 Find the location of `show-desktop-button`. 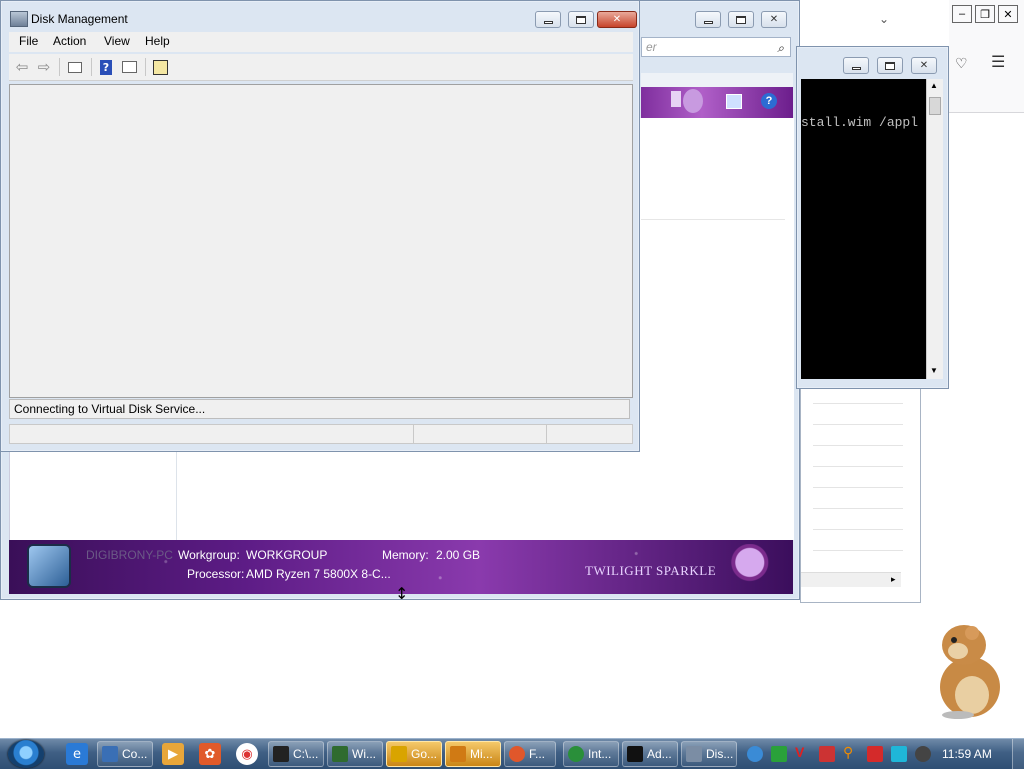

show-desktop-button is located at coordinates (1018, 754).